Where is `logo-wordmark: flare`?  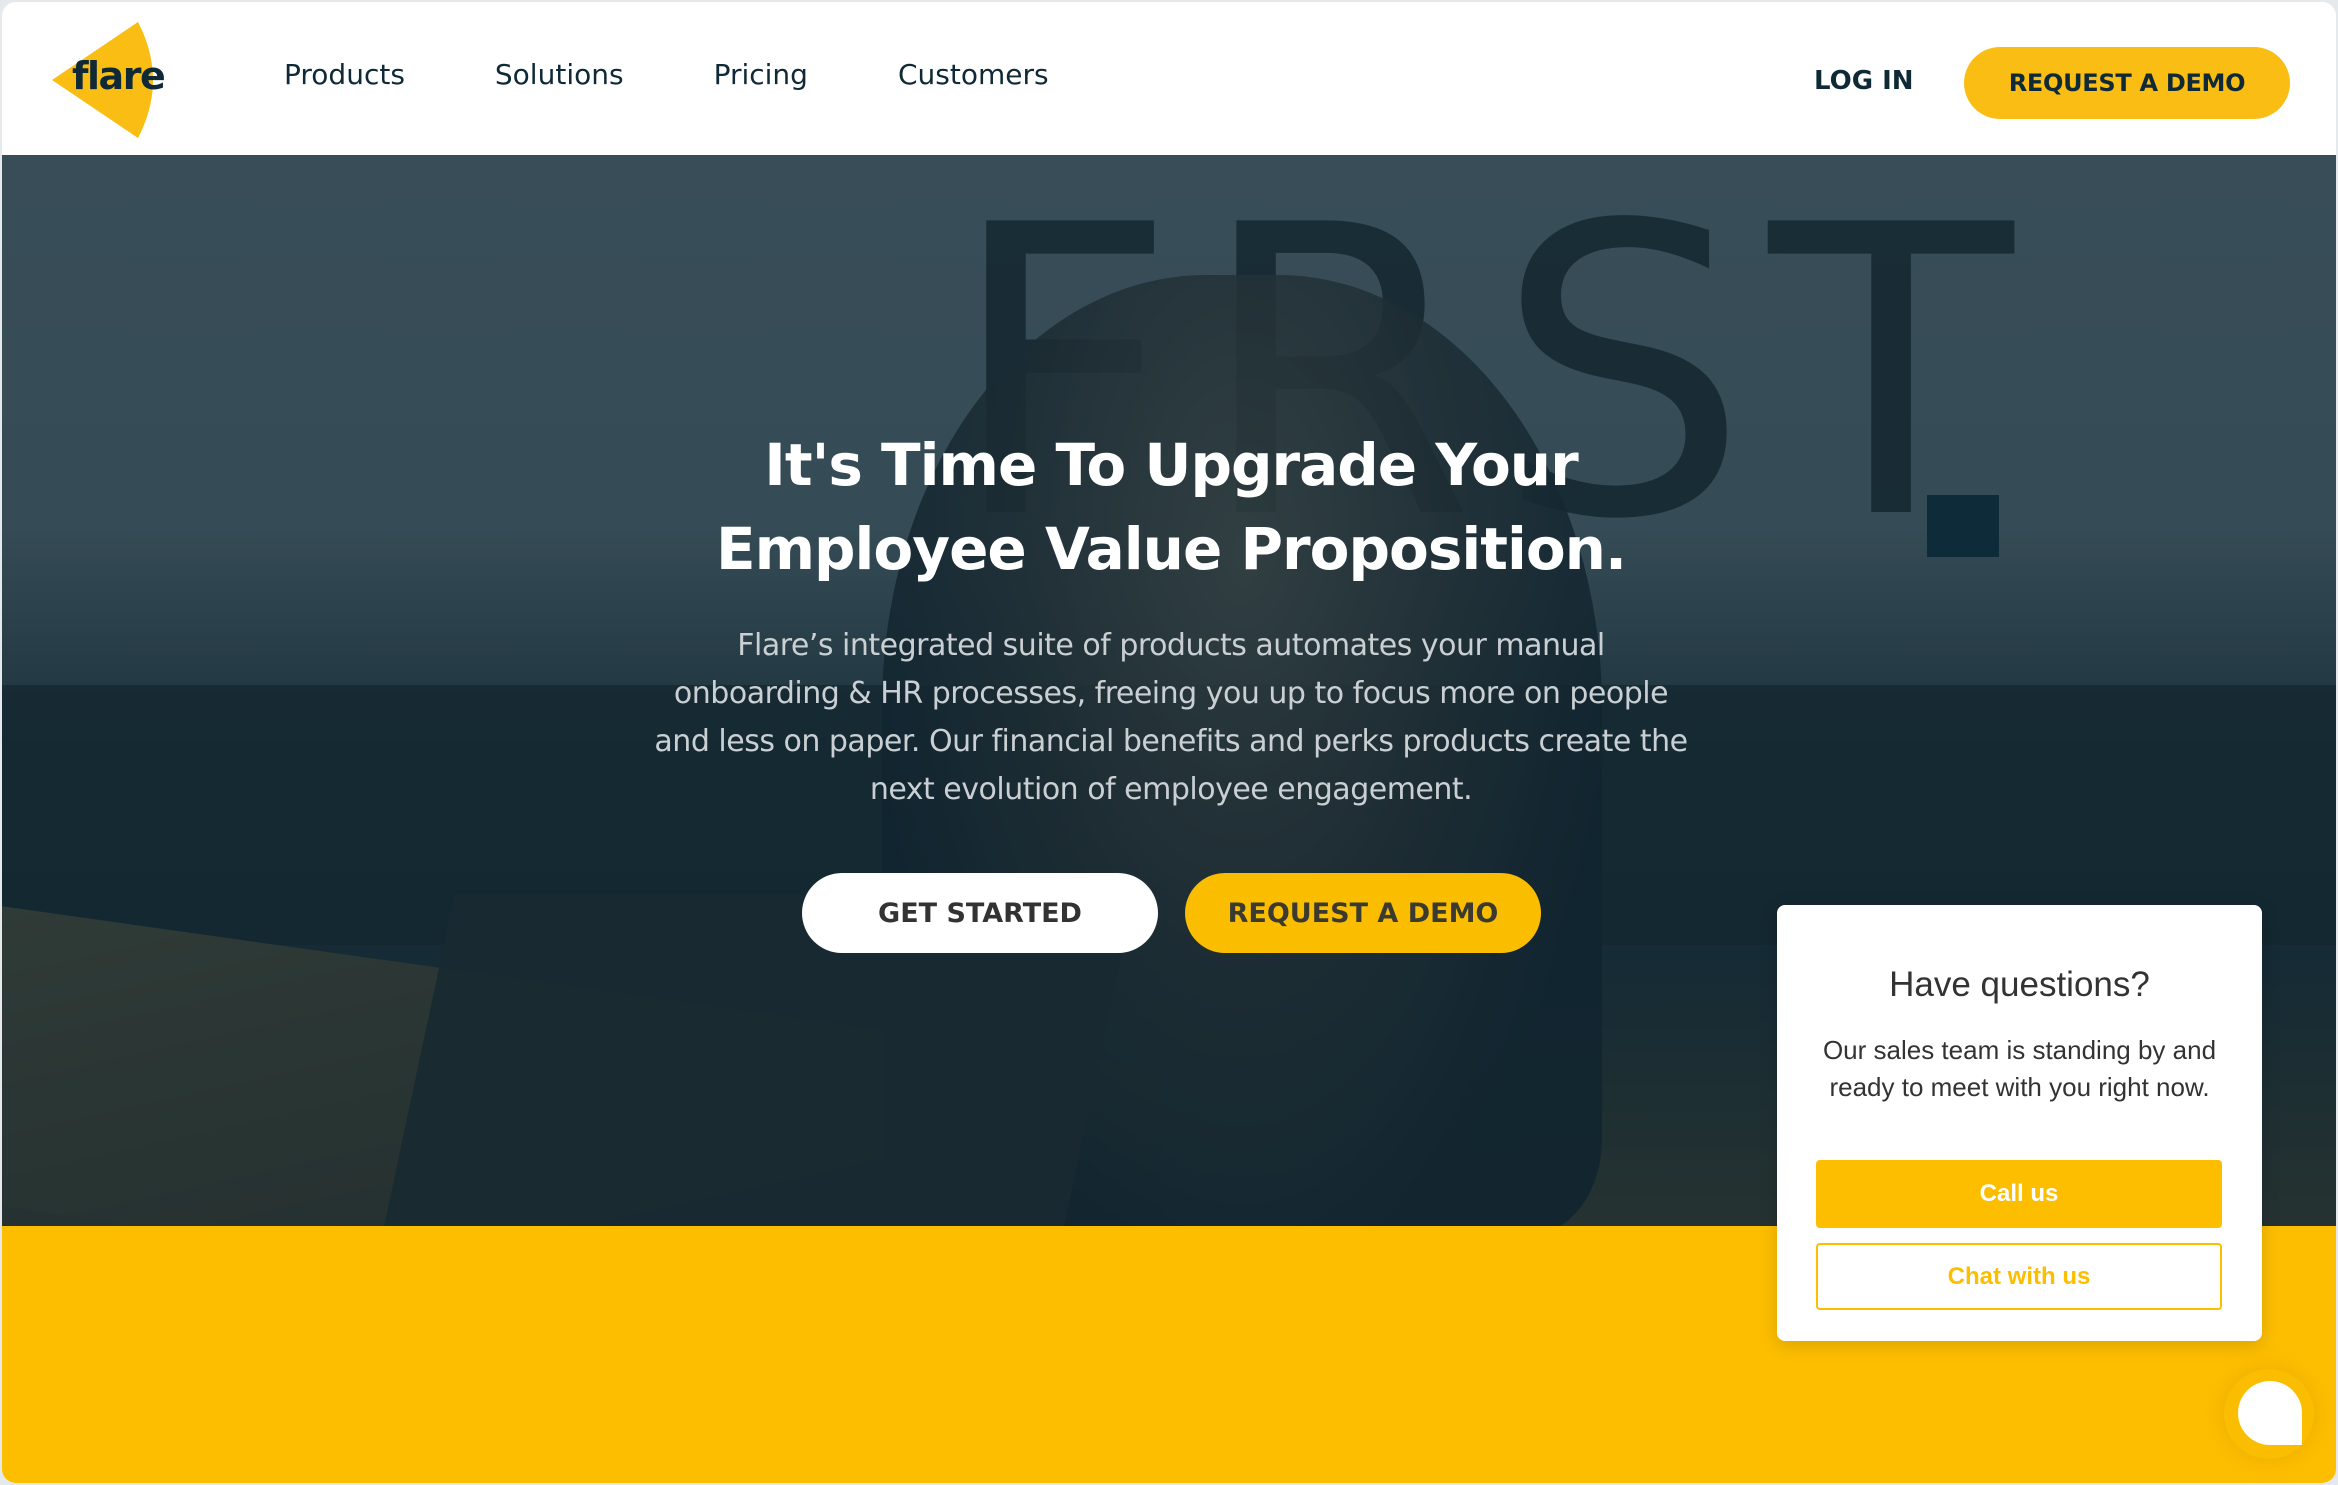 logo-wordmark: flare is located at coordinates (119, 76).